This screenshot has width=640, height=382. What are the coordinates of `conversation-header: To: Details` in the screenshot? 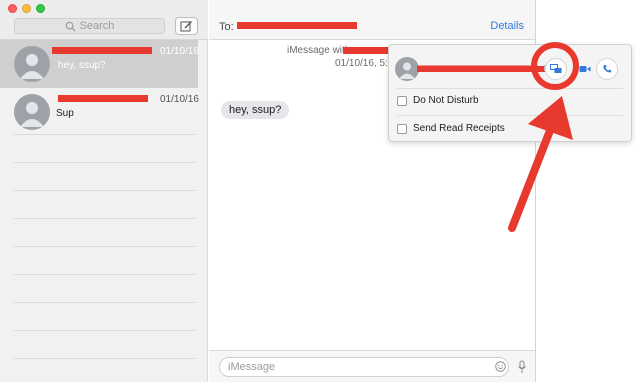 It's located at (372, 20).